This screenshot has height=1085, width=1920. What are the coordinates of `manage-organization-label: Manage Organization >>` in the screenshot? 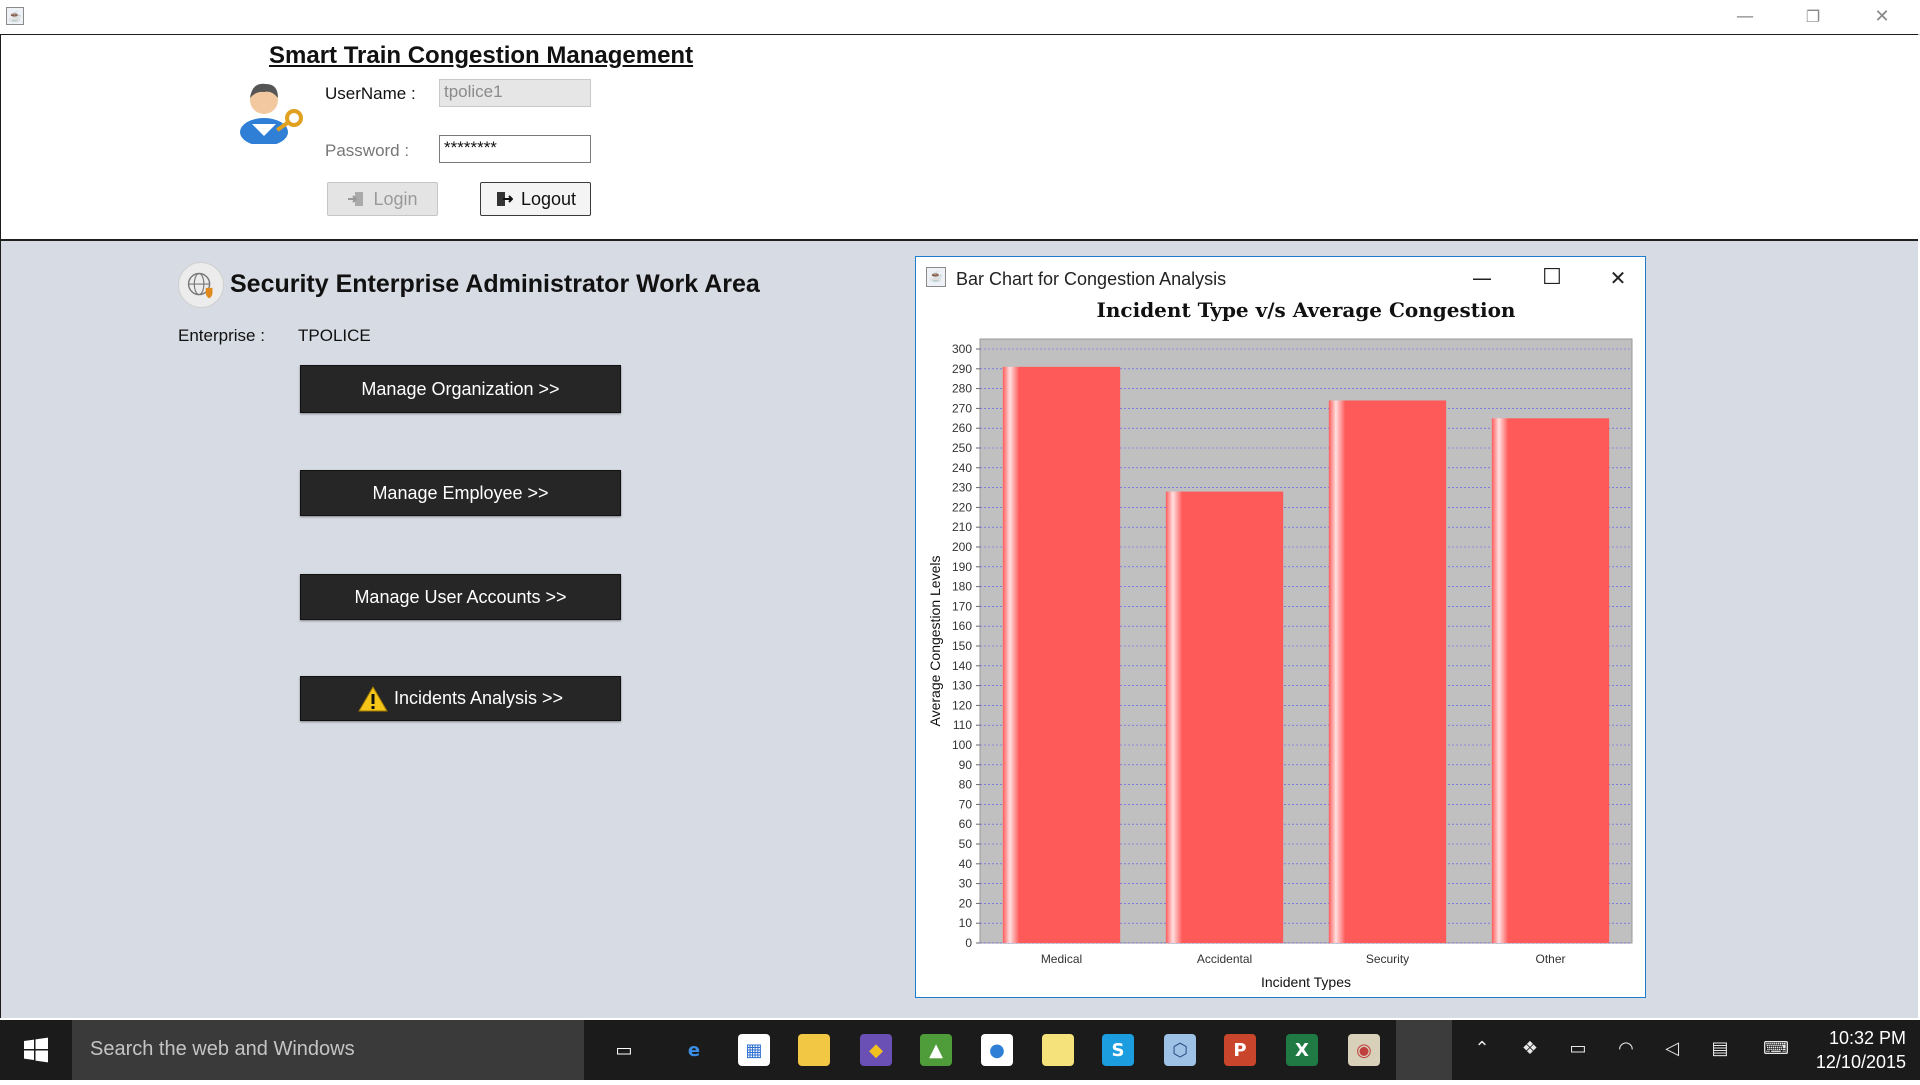 It's located at (460, 388).